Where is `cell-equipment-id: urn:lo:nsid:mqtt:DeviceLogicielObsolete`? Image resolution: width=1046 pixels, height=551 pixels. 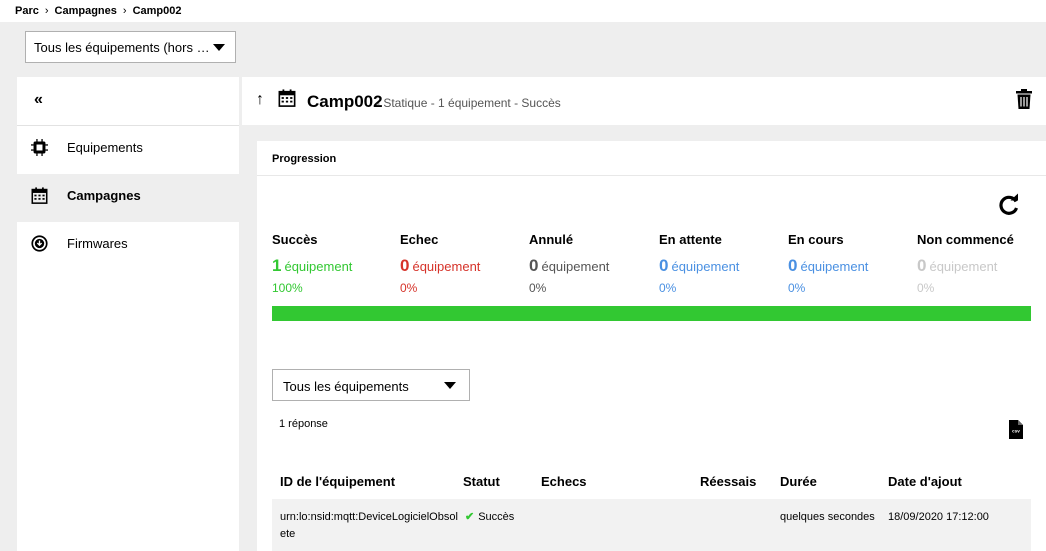
cell-equipment-id: urn:lo:nsid:mqtt:DeviceLogicielObsolete is located at coordinates (370, 526).